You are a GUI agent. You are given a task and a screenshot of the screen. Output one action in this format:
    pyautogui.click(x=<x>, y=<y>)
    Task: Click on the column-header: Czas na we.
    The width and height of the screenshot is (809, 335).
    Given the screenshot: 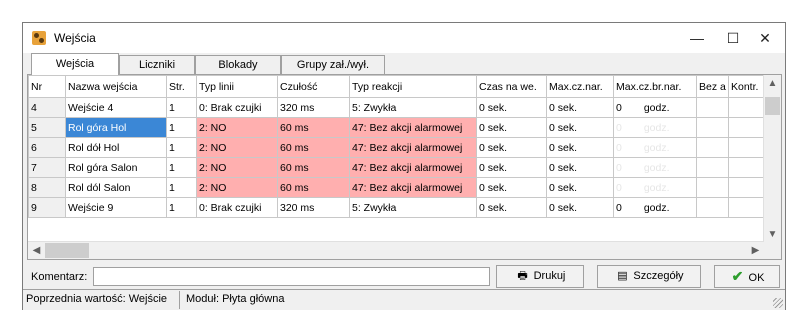 What is the action you would take?
    pyautogui.click(x=511, y=86)
    